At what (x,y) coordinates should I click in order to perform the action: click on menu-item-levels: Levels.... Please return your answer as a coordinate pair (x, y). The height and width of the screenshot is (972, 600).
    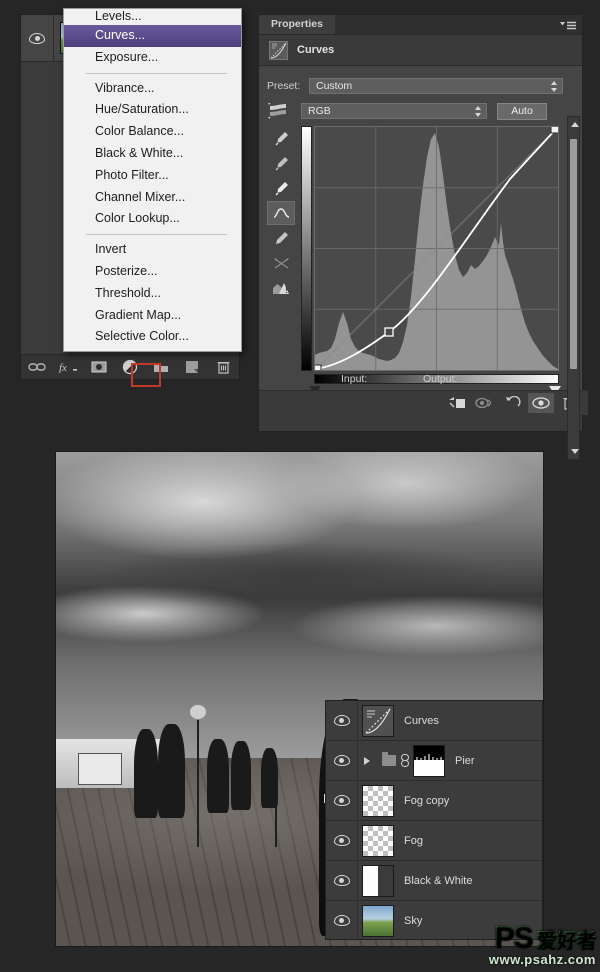
    Looking at the image, I should click on (152, 18).